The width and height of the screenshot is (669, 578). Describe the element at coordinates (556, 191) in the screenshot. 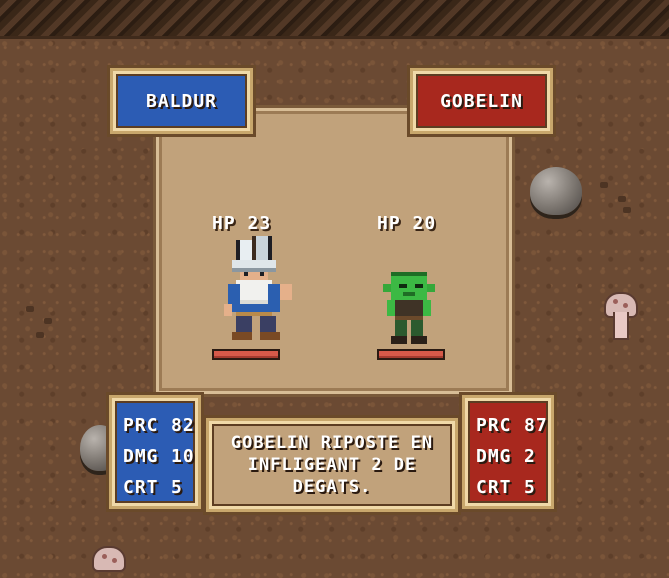

I see `rock-right` at that location.